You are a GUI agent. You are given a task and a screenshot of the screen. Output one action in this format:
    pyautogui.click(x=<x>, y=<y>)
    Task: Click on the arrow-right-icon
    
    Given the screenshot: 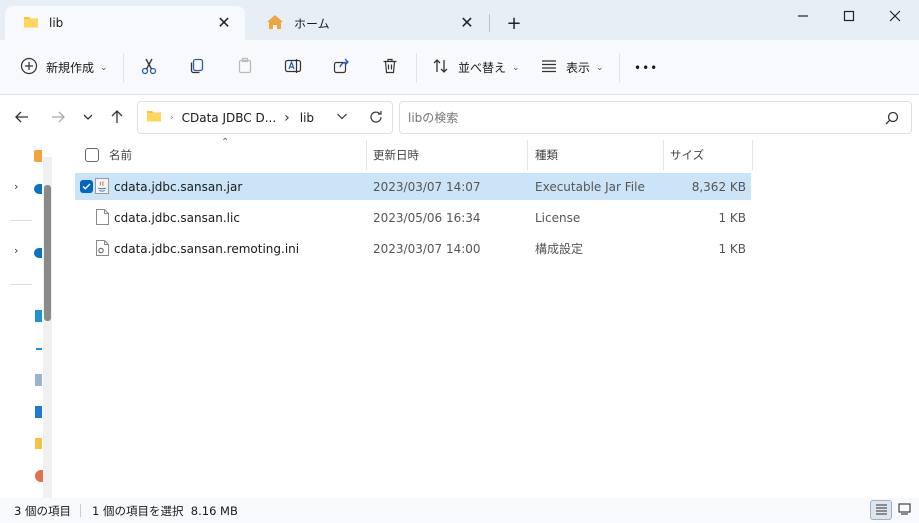 What is the action you would take?
    pyautogui.click(x=58, y=118)
    